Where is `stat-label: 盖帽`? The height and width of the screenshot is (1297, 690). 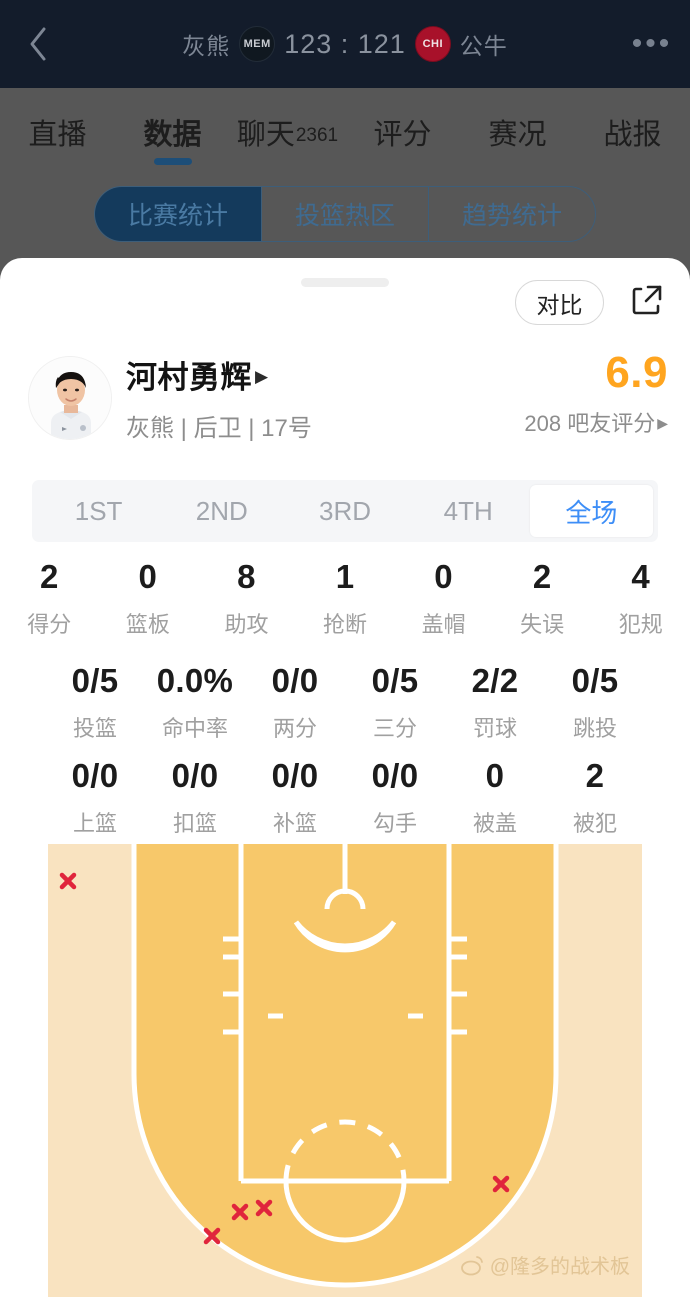
stat-label: 盖帽 is located at coordinates (443, 624).